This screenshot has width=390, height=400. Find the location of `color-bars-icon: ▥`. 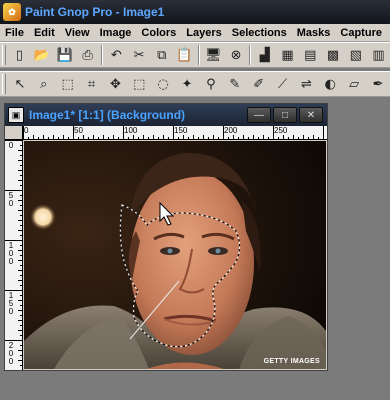

color-bars-icon: ▥ is located at coordinates (378, 55).